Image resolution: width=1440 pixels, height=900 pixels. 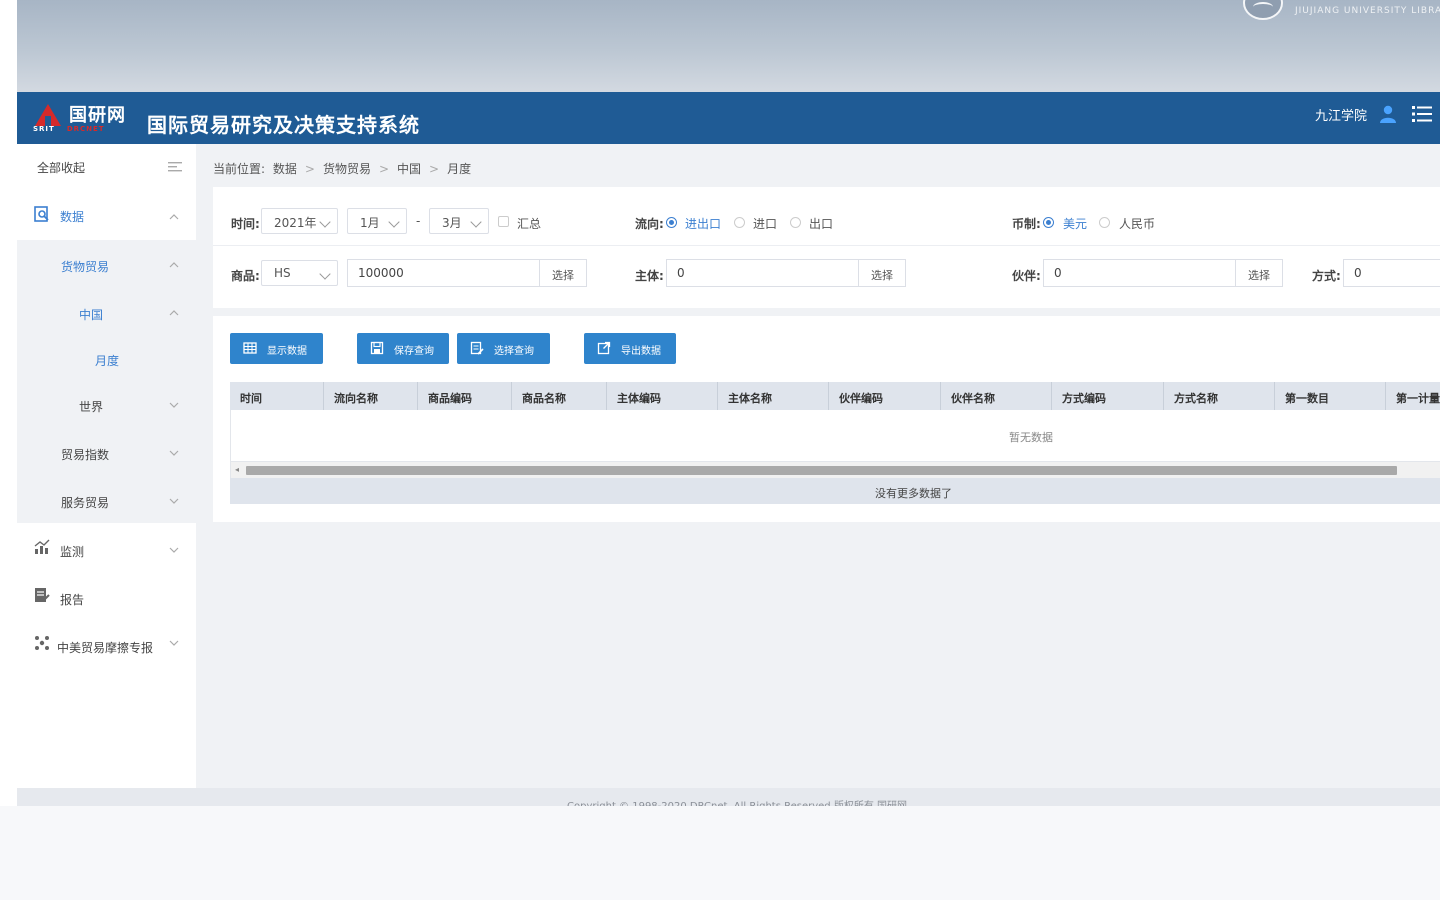 What do you see at coordinates (1341, 114) in the screenshot?
I see `user-name: 九江学院` at bounding box center [1341, 114].